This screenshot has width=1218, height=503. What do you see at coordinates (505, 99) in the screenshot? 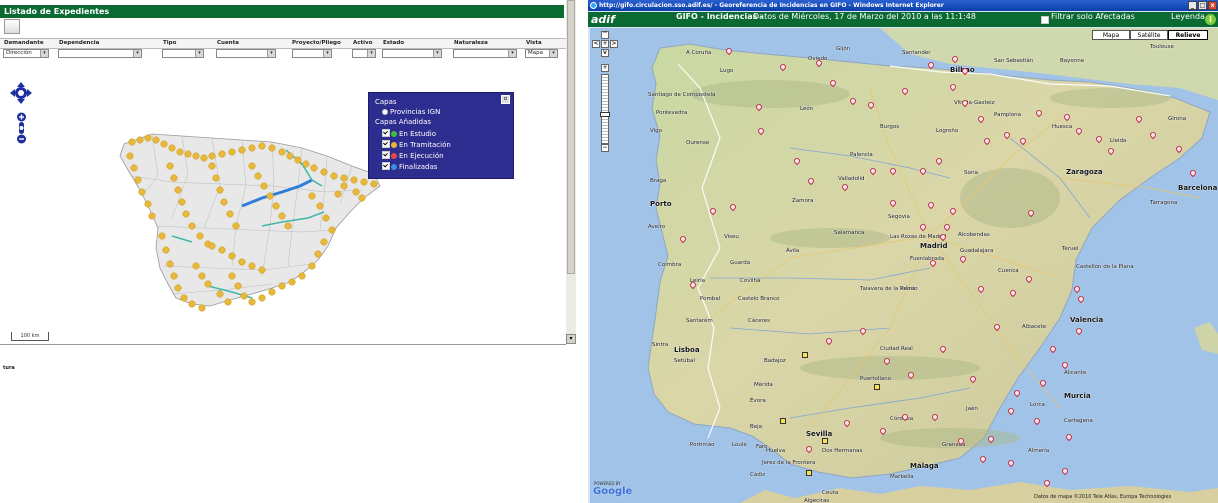
I see `minimize-button: ▫` at bounding box center [505, 99].